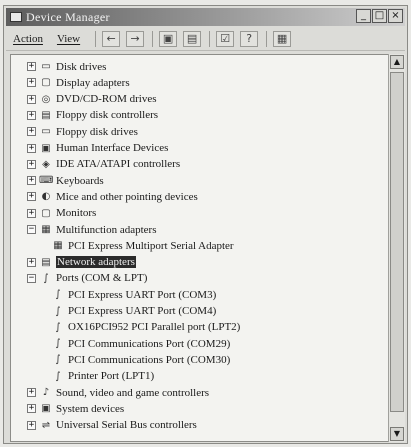  Describe the element at coordinates (135, 39) in the screenshot. I see `forward-icon: →` at that location.